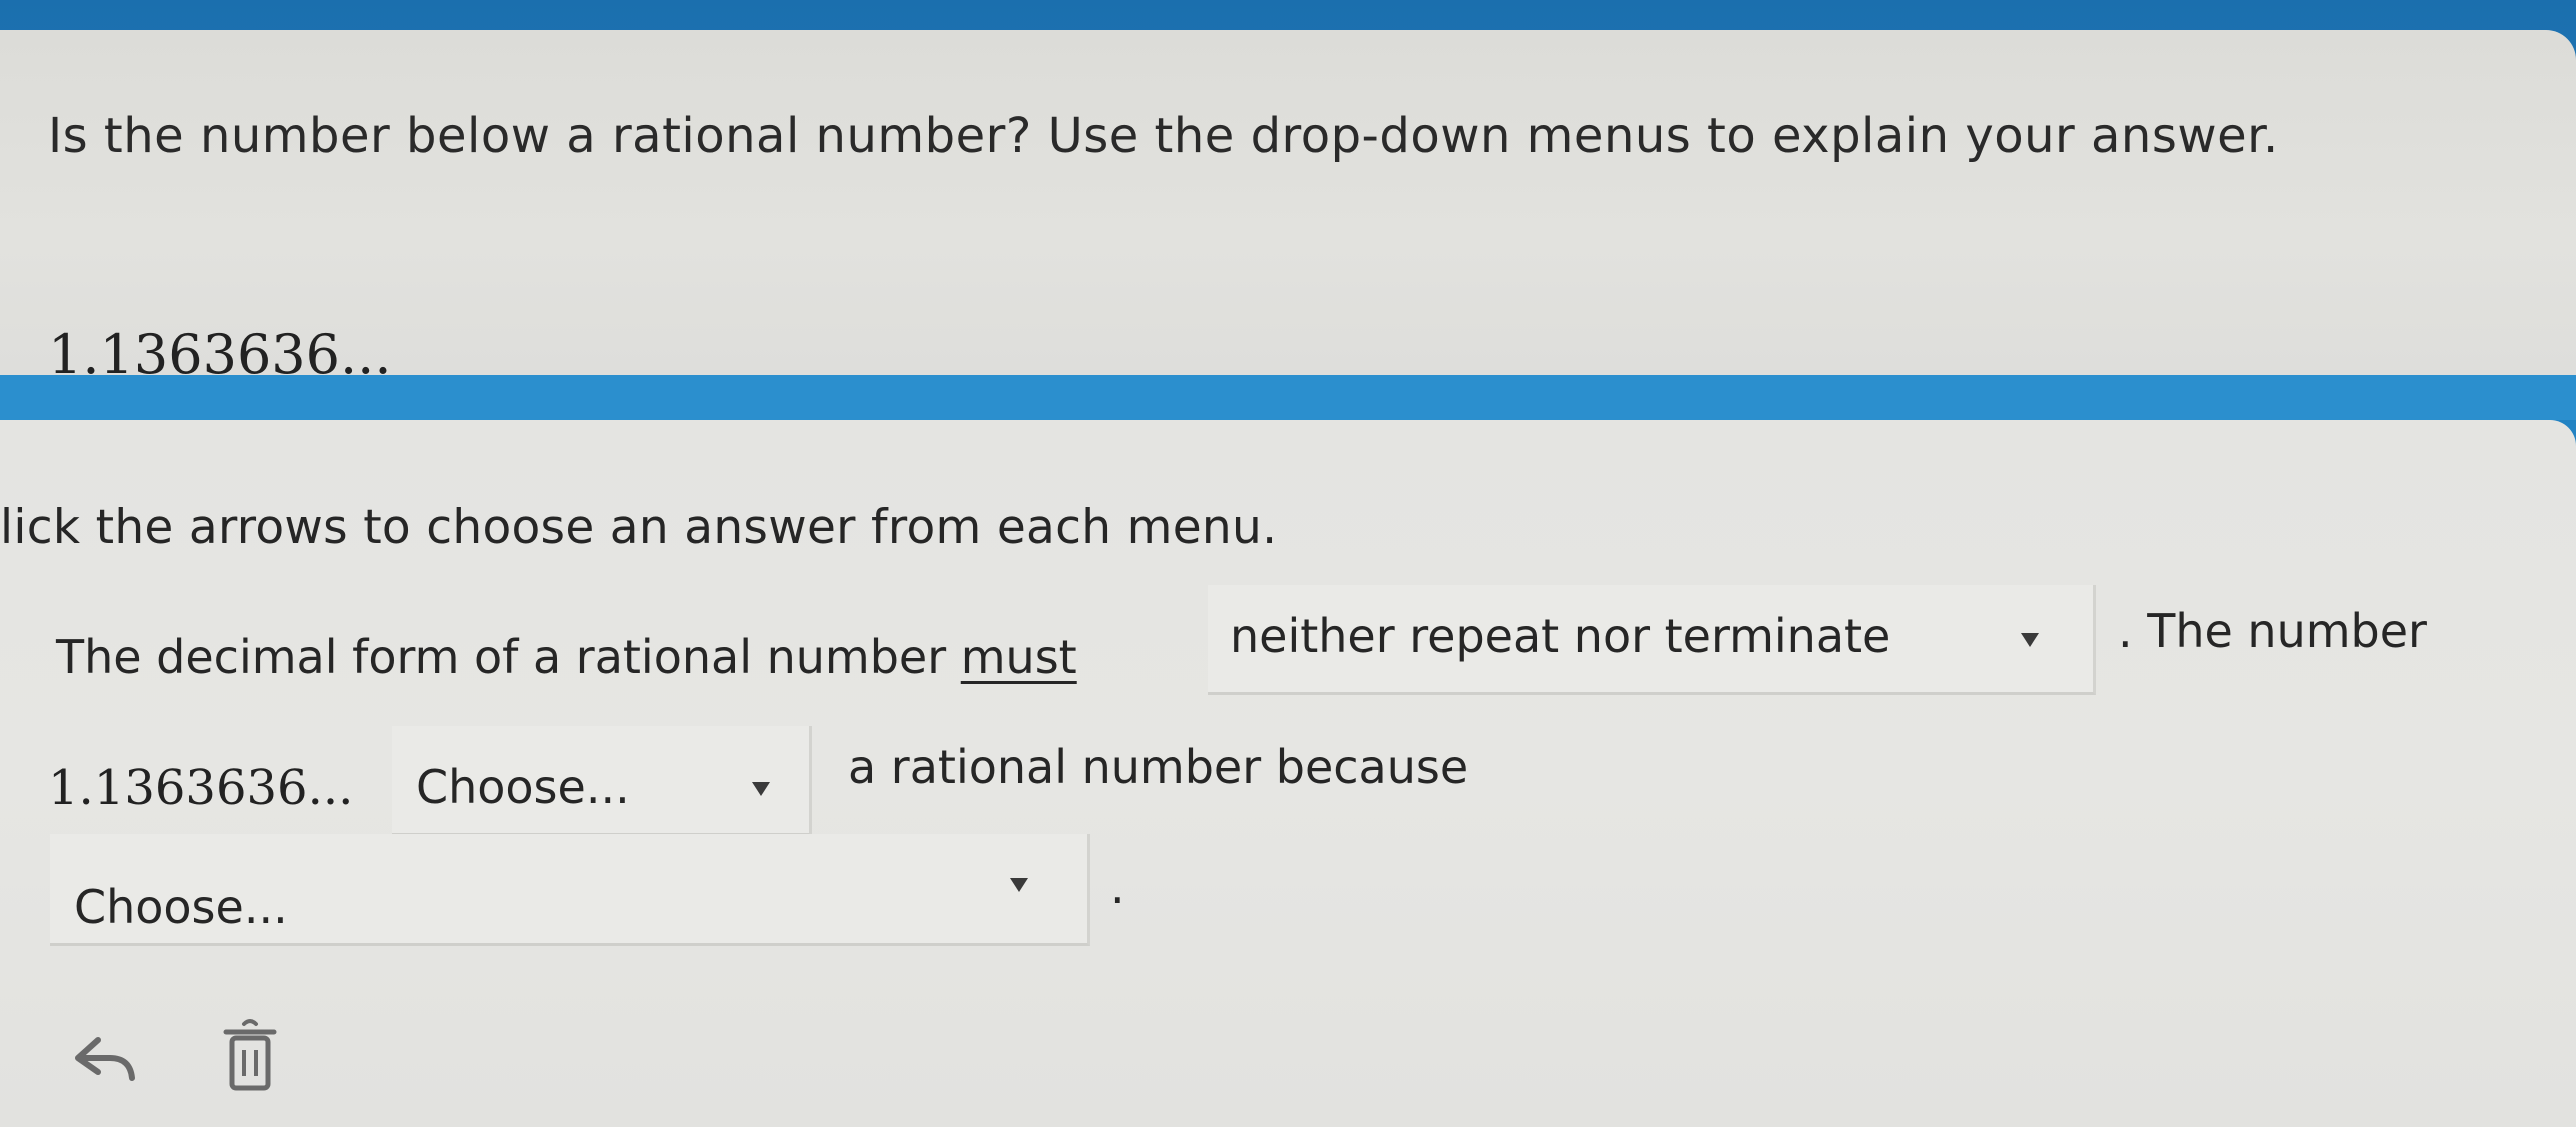 The height and width of the screenshot is (1127, 2576). What do you see at coordinates (250, 1055) in the screenshot?
I see `trash-icon` at bounding box center [250, 1055].